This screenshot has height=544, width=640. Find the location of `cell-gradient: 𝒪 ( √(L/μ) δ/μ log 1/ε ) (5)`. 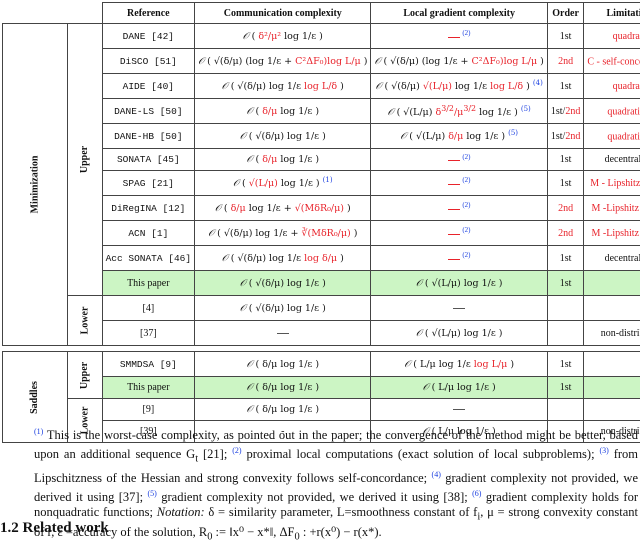

cell-gradient: 𝒪 ( √(L/μ) δ/μ log 1/ε ) (5) is located at coordinates (459, 136).